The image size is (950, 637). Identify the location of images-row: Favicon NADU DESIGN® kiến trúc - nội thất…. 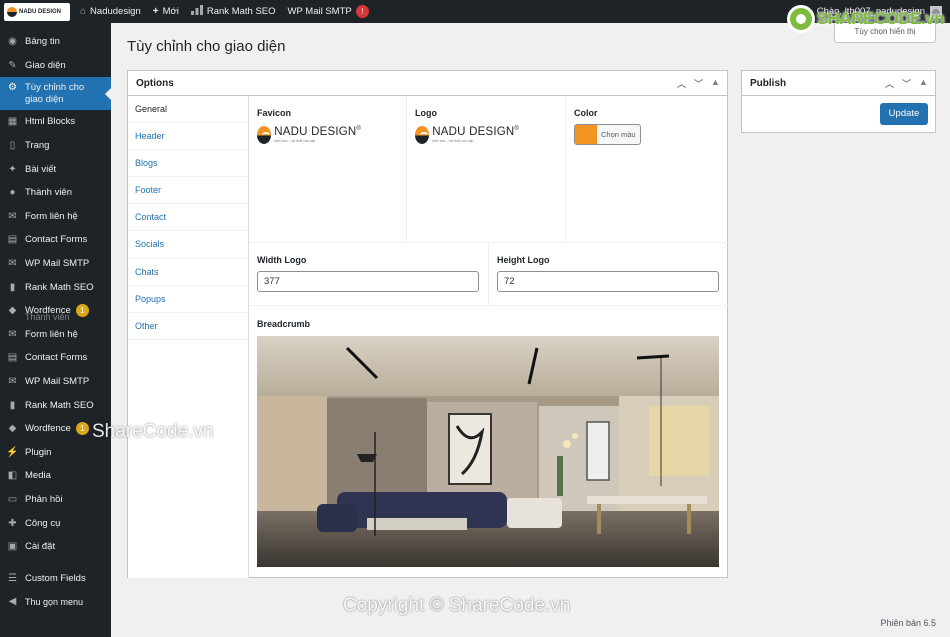
(488, 169).